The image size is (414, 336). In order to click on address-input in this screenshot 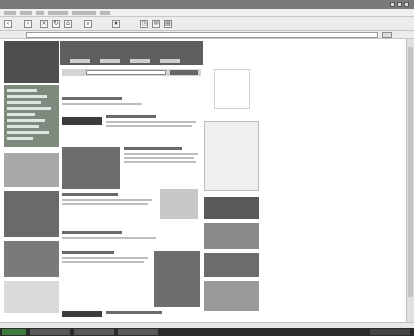, I will do `click(202, 35)`.